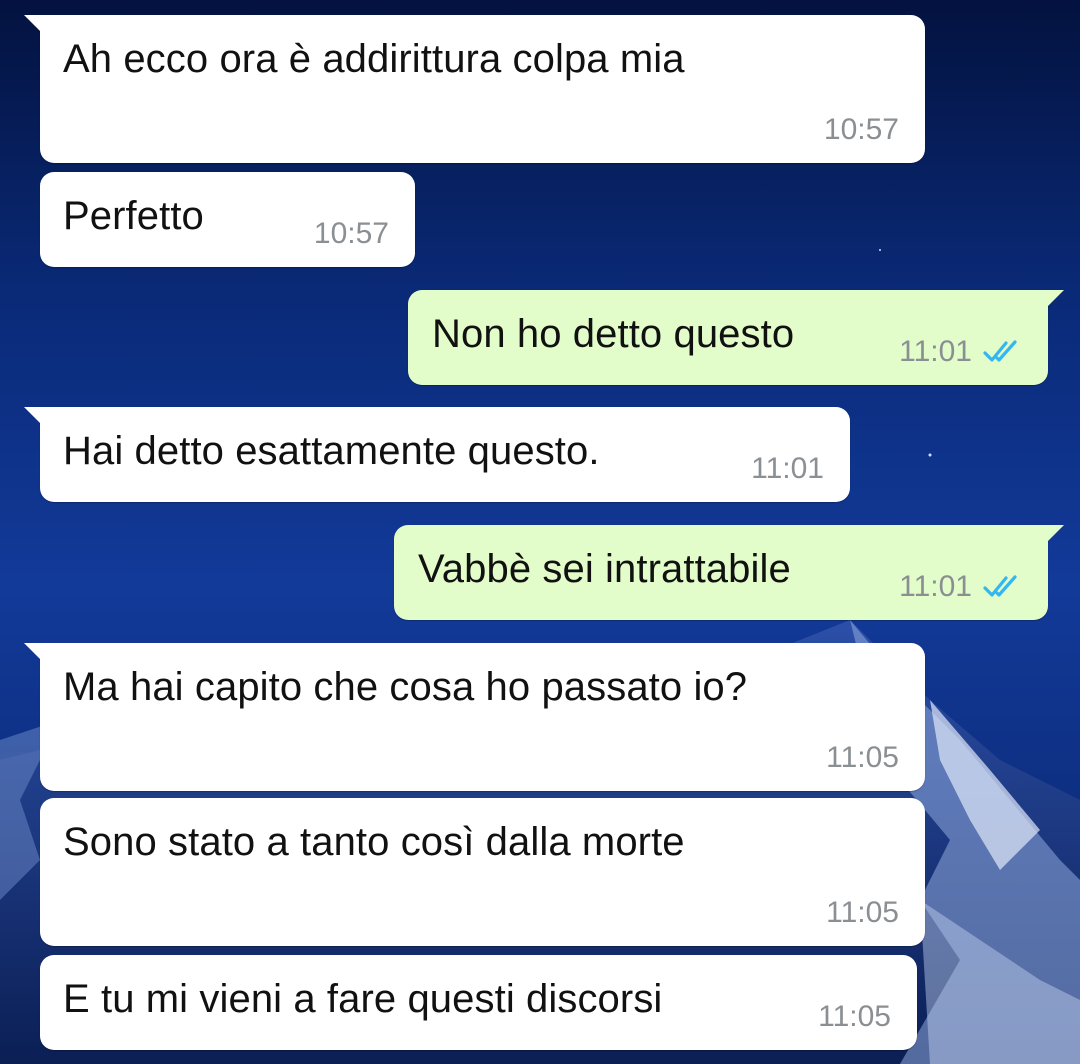 This screenshot has height=1064, width=1080. I want to click on message-text: Ah ecco ora è addirittura colpa mia, so click(374, 59).